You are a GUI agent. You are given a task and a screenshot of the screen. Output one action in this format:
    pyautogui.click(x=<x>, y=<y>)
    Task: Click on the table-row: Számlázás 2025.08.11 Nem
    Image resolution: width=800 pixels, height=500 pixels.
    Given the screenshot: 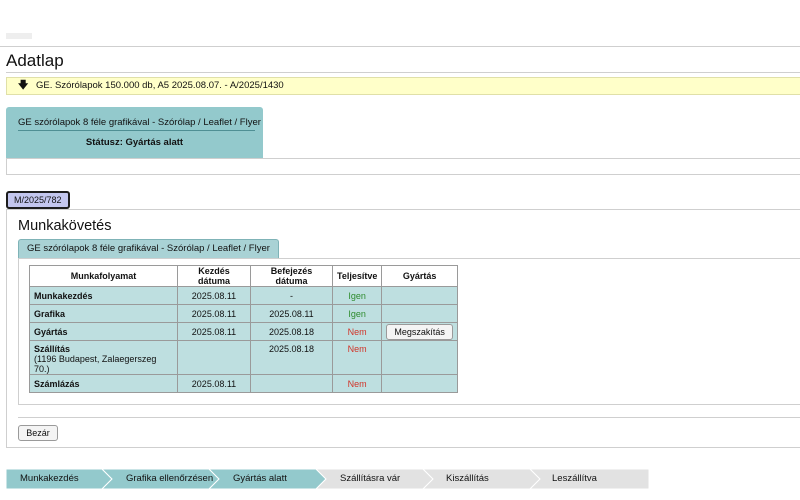 What is the action you would take?
    pyautogui.click(x=243, y=383)
    